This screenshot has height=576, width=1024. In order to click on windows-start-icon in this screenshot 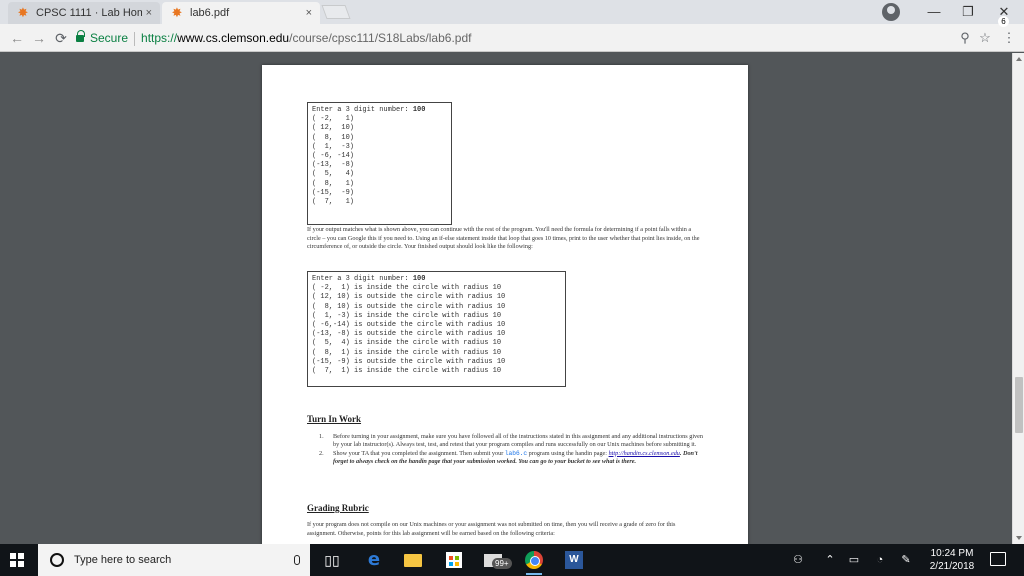, I will do `click(17, 560)`.